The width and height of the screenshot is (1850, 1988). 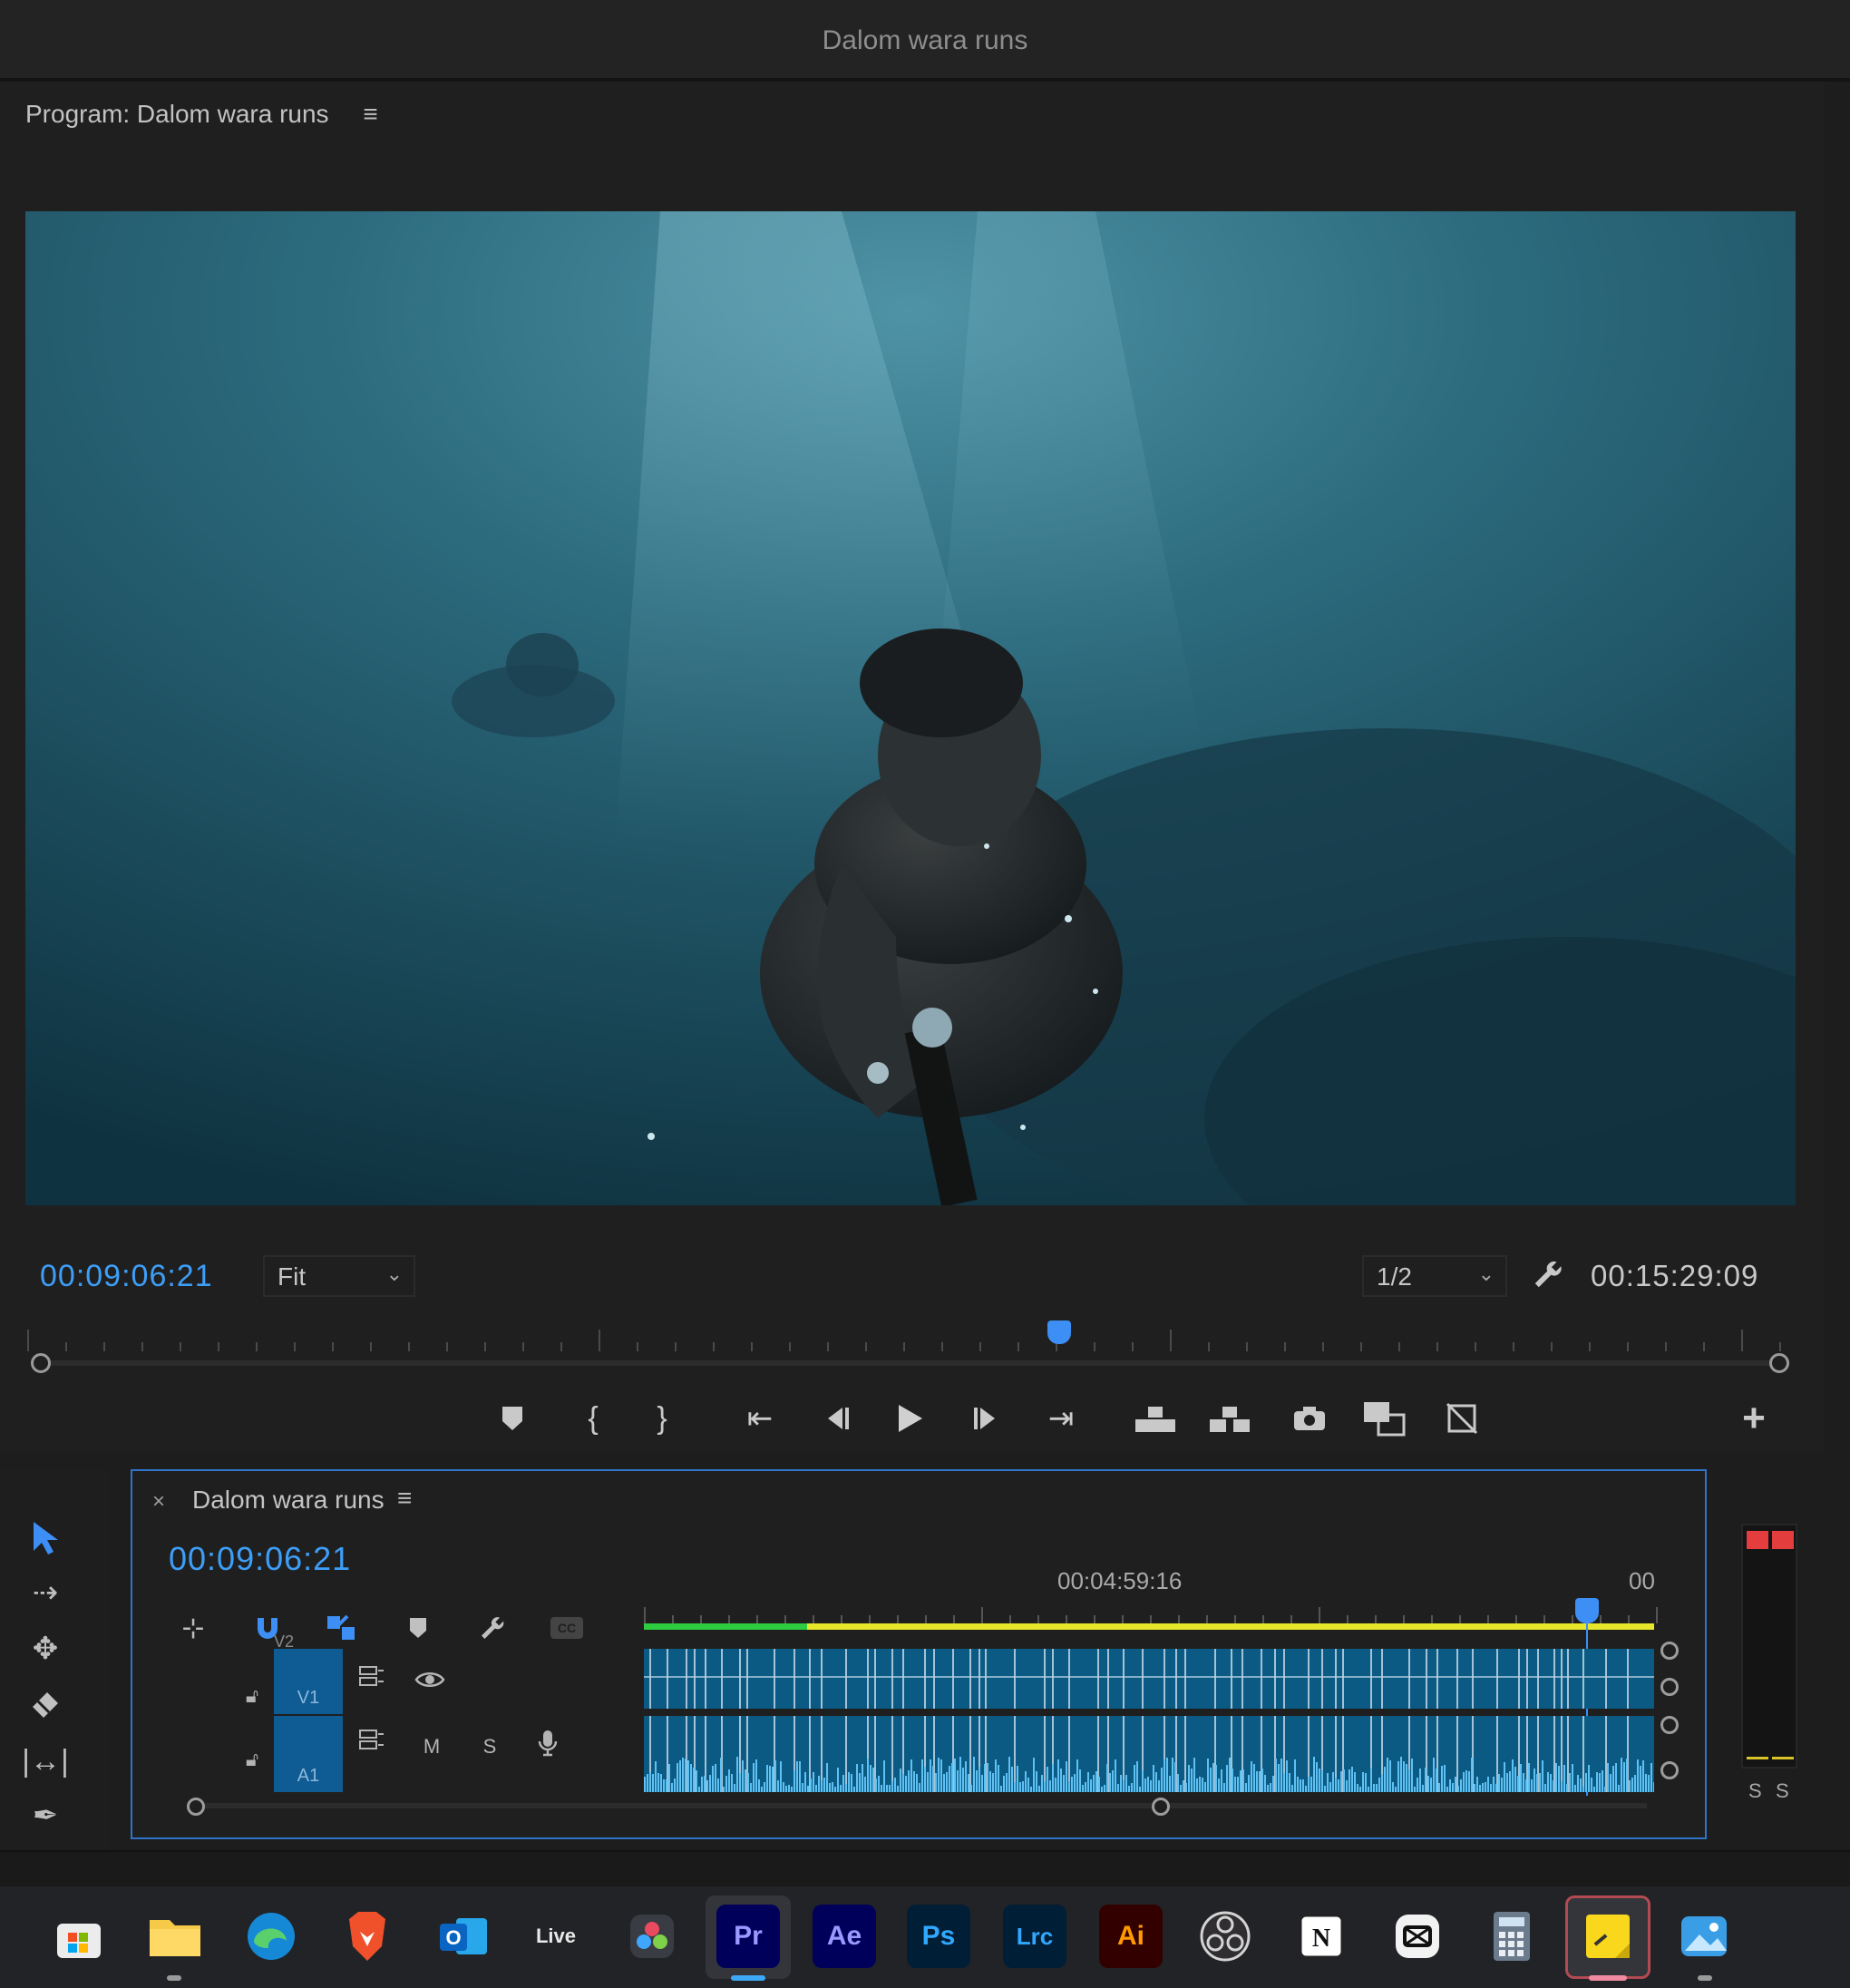 I want to click on timeline-time-ruler, so click(x=1151, y=1615).